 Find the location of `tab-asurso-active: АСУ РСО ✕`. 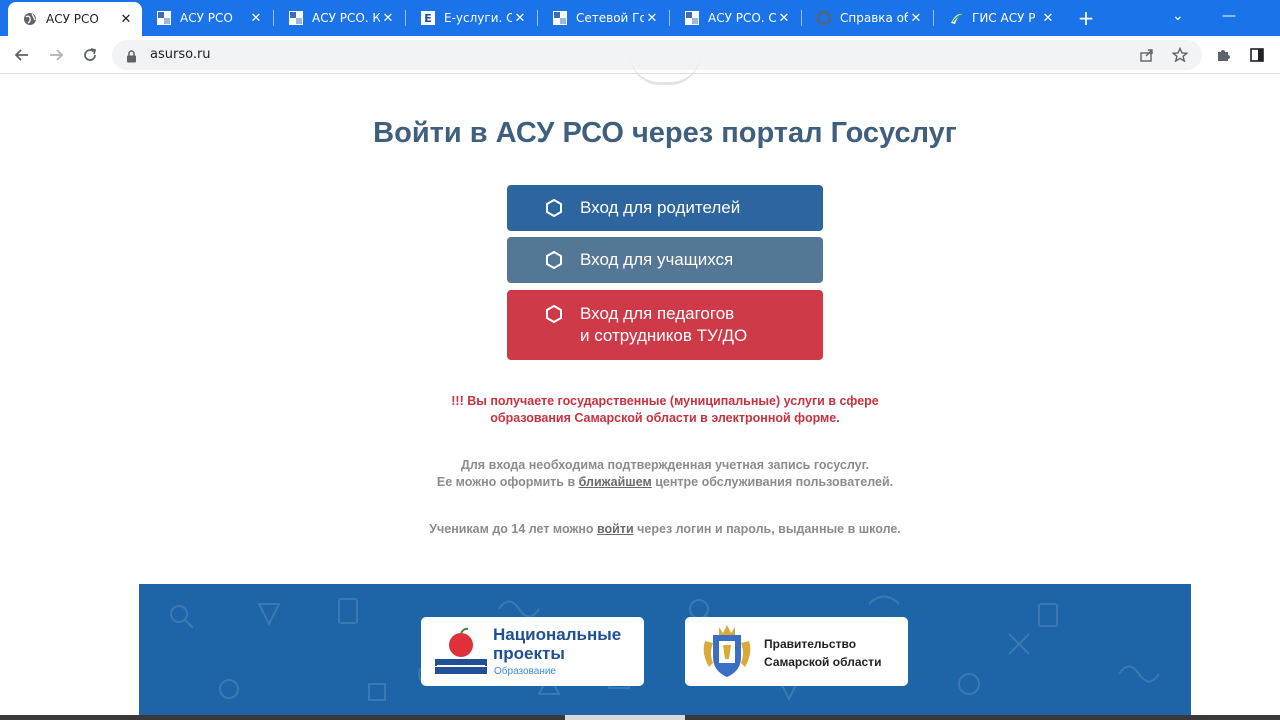

tab-asurso-active: АСУ РСО ✕ is located at coordinates (75, 19).